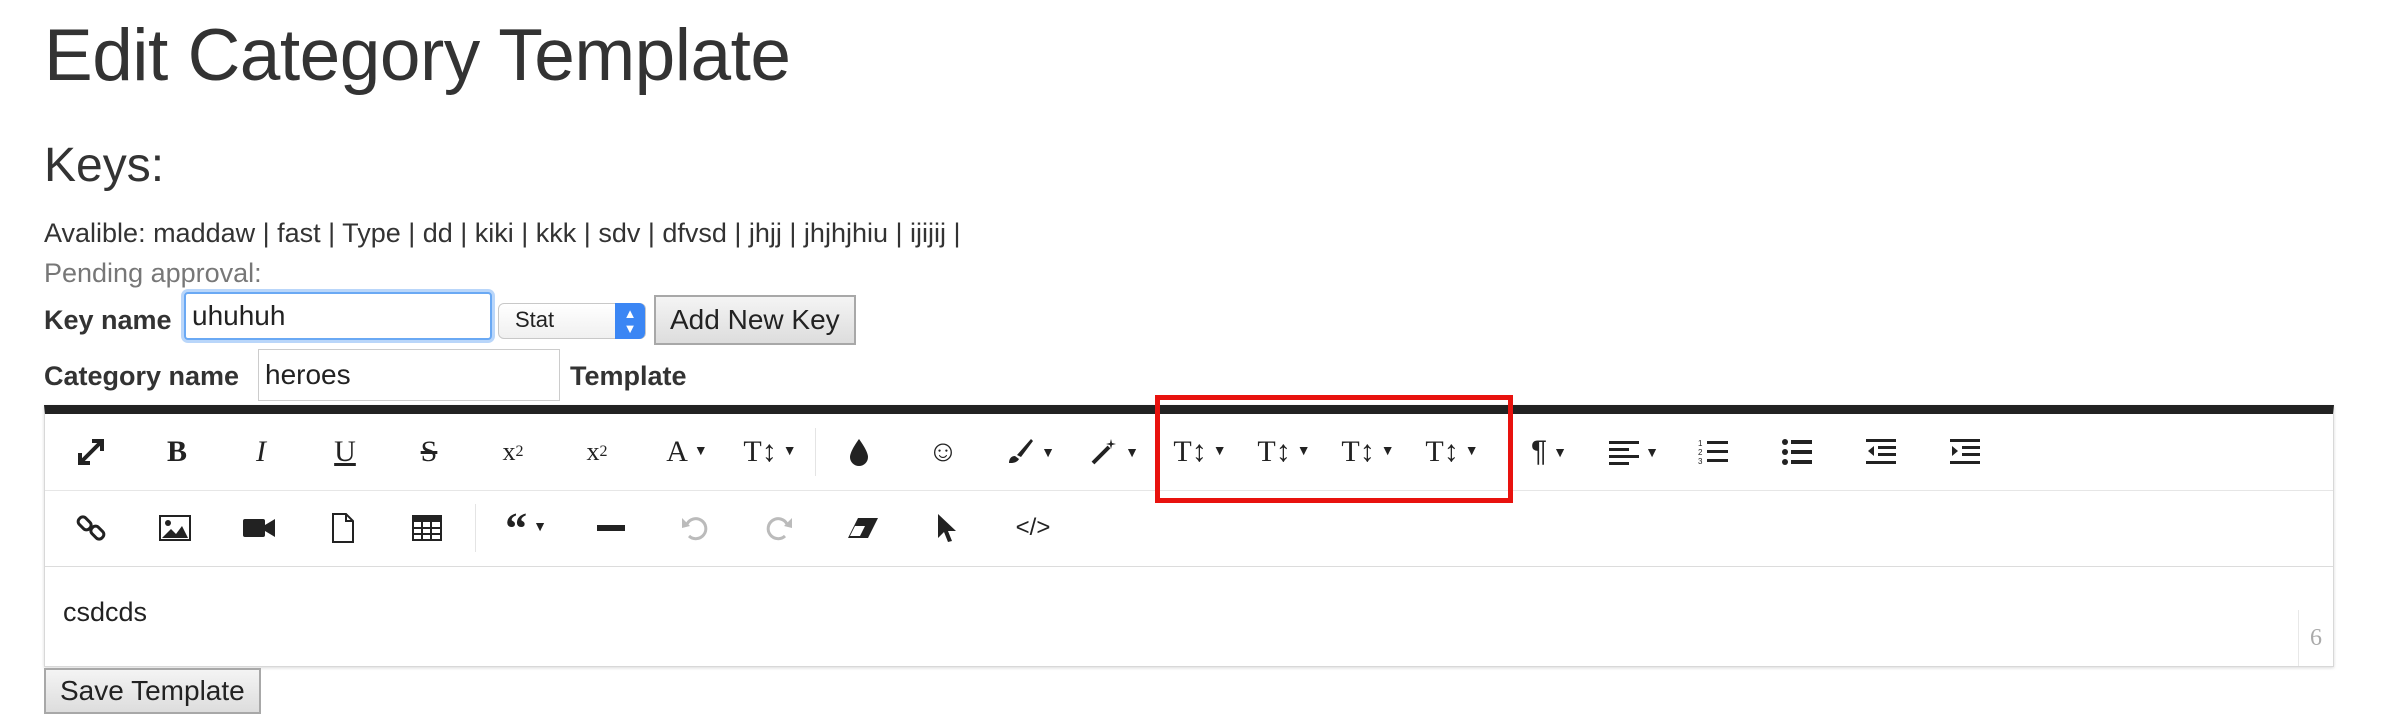 The width and height of the screenshot is (2381, 714). Describe the element at coordinates (770, 452) in the screenshot. I see `font-size-icon: T↕ ▼` at that location.